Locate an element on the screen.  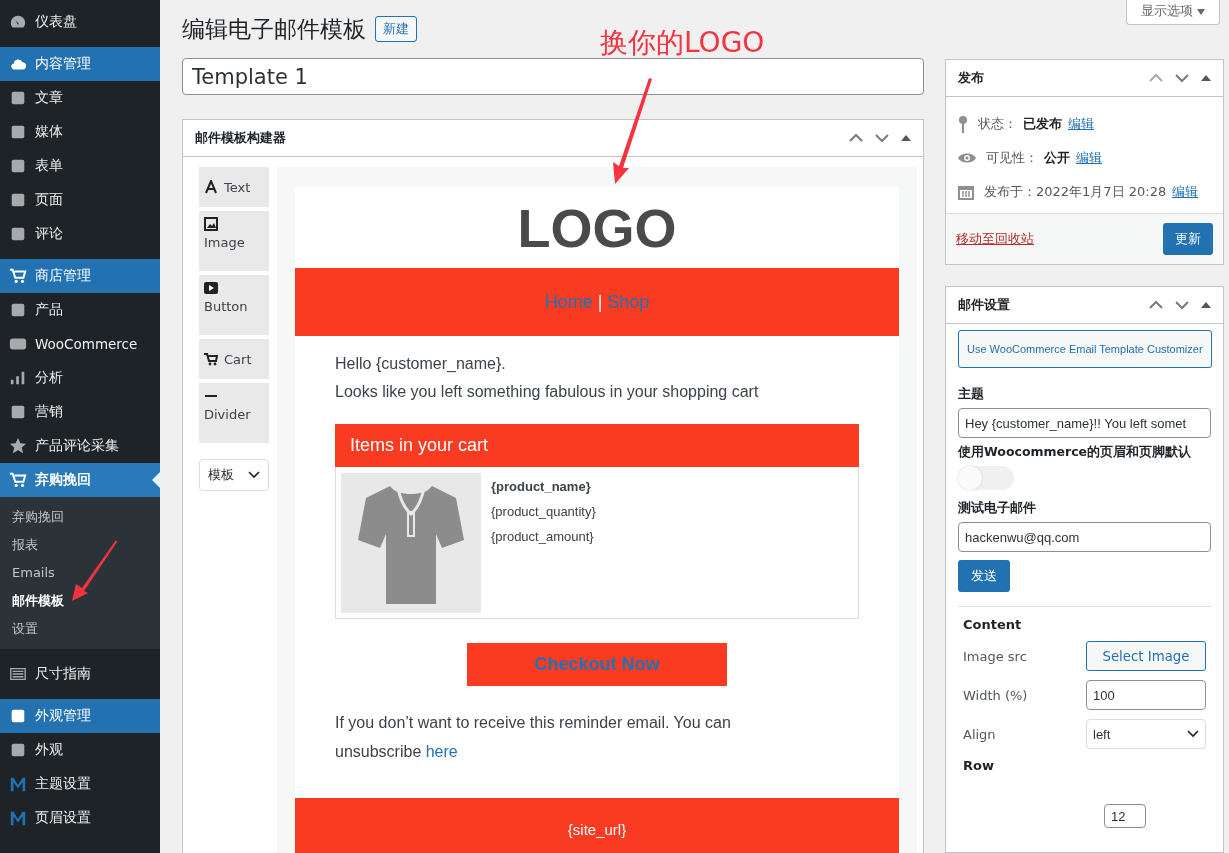
align-label: Align is located at coordinates (979, 734).